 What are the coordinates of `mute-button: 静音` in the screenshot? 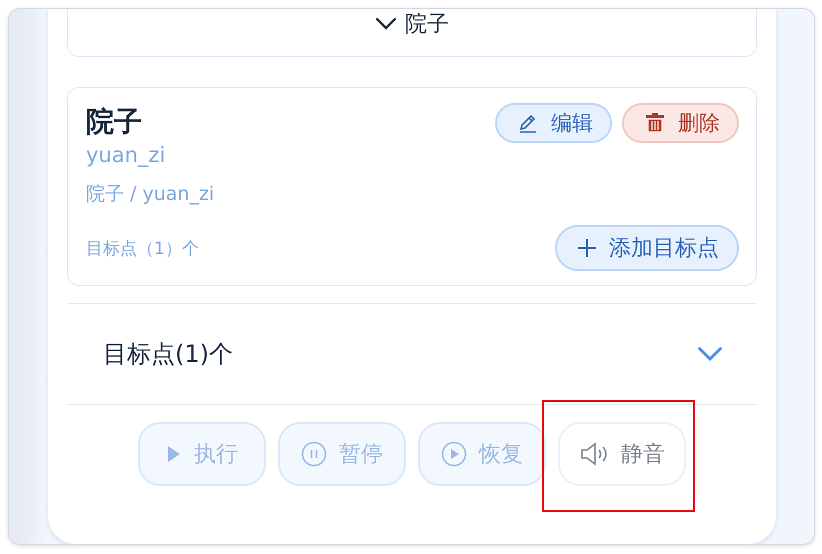 It's located at (622, 454).